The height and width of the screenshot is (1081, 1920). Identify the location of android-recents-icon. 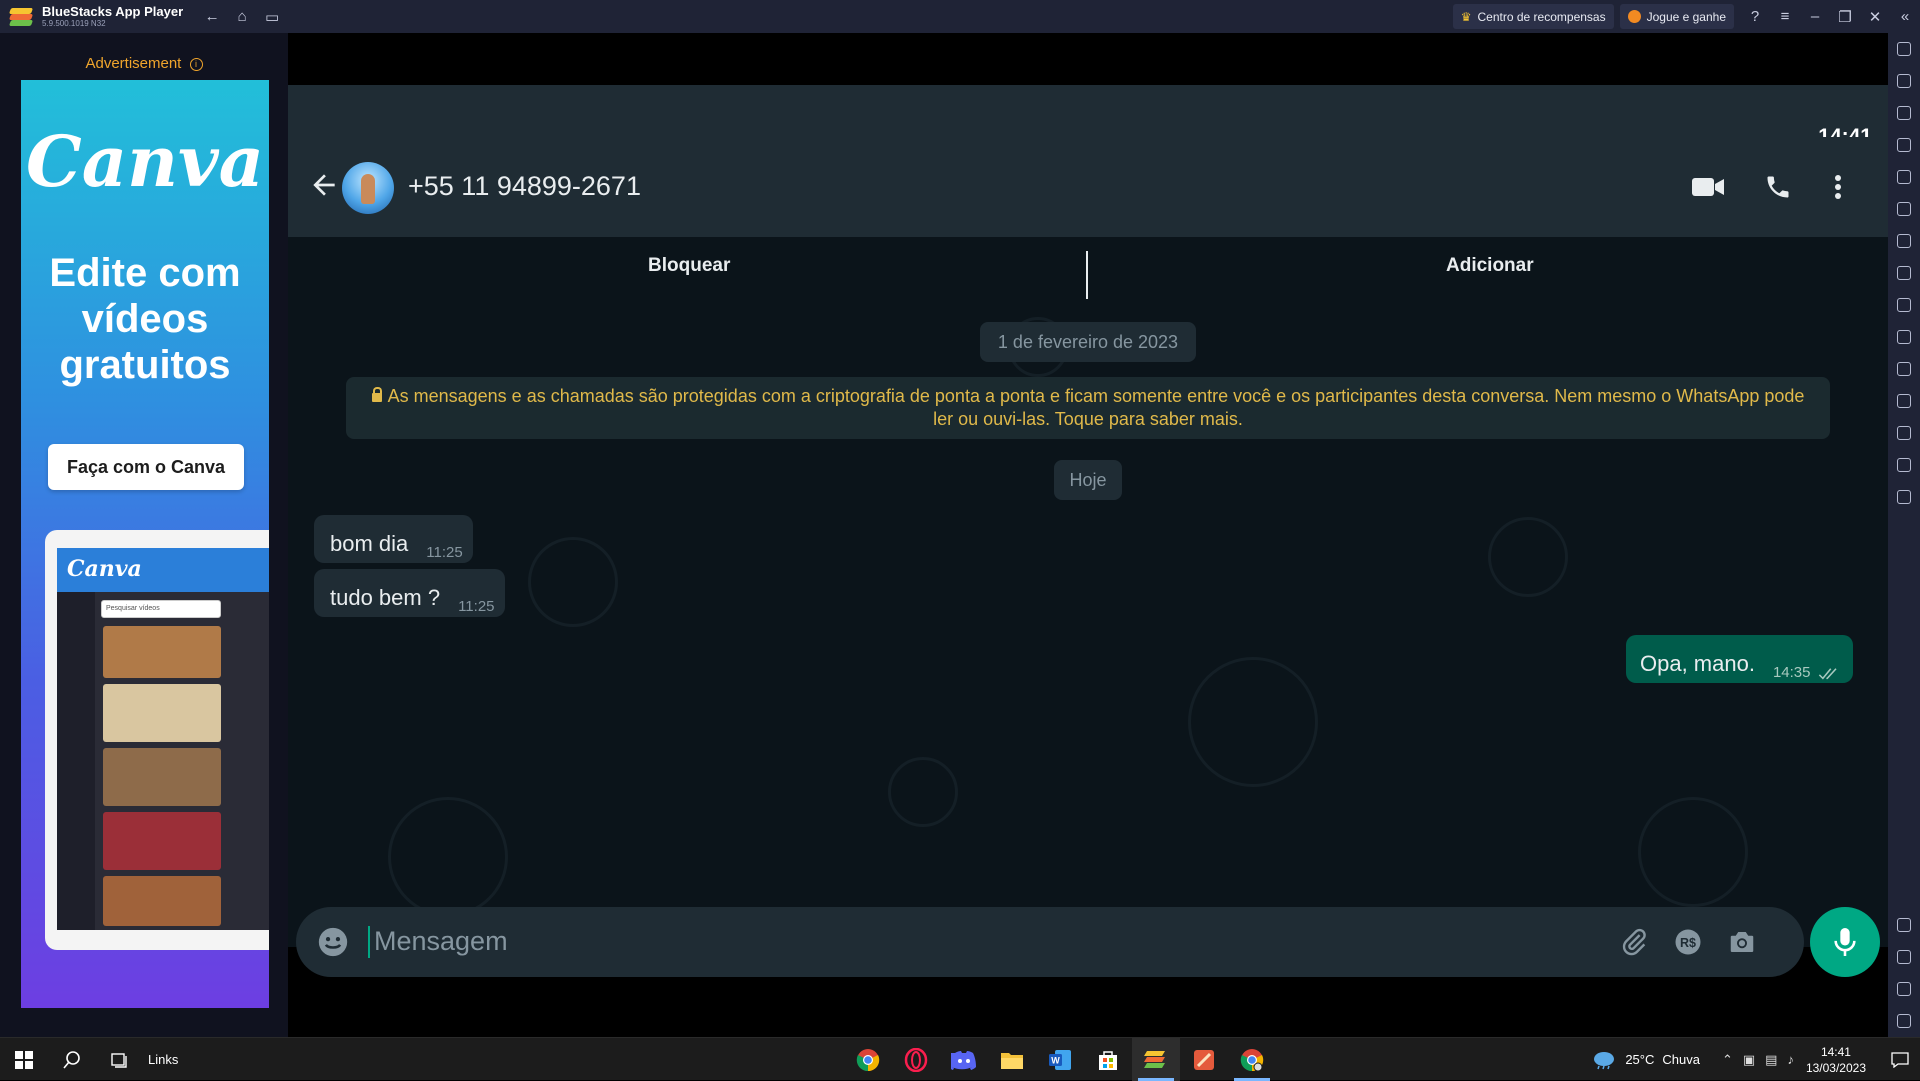
(1904, 1021).